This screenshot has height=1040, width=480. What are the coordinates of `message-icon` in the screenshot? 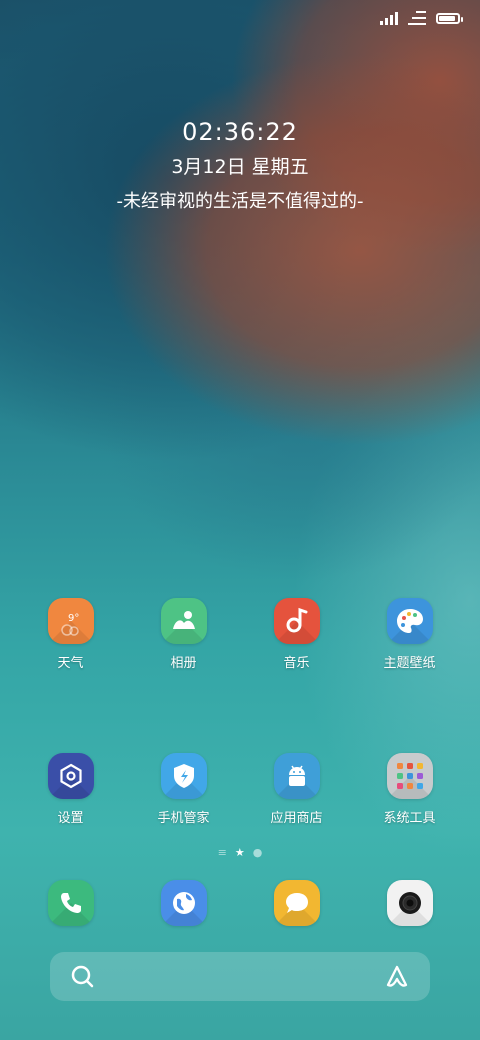 It's located at (296, 903).